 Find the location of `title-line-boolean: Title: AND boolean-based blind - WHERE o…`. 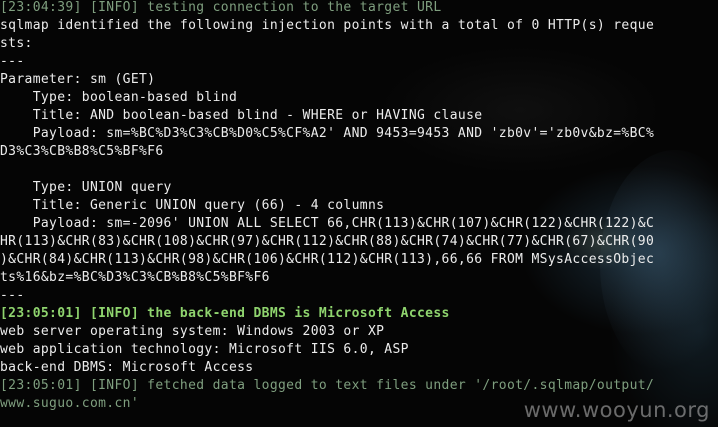

title-line-boolean: Title: AND boolean-based blind - WHERE o… is located at coordinates (241, 115).